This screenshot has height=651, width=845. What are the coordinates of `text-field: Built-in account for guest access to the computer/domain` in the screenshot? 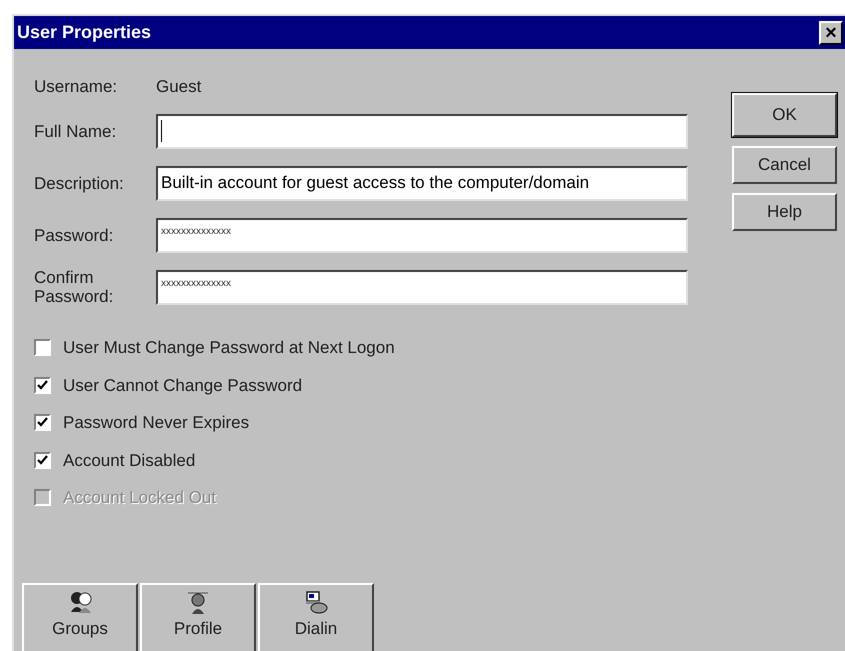 It's located at (422, 183).